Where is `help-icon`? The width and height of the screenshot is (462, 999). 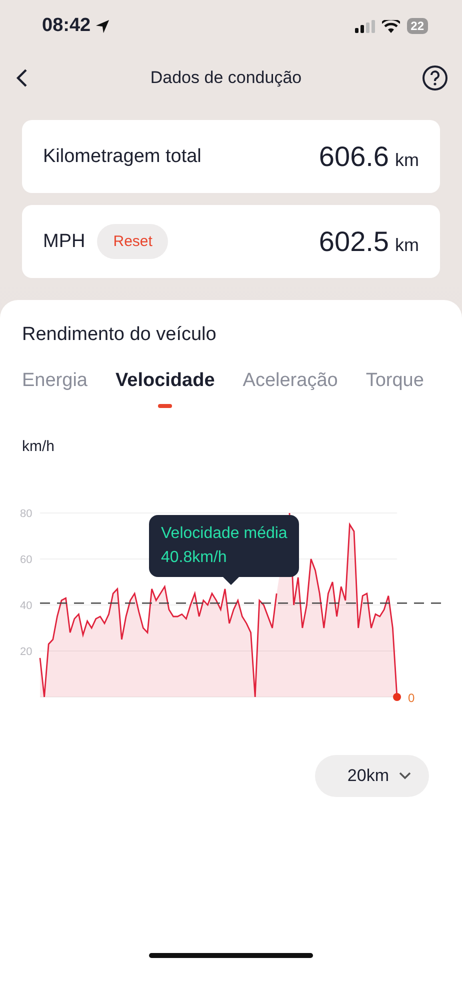 help-icon is located at coordinates (435, 78).